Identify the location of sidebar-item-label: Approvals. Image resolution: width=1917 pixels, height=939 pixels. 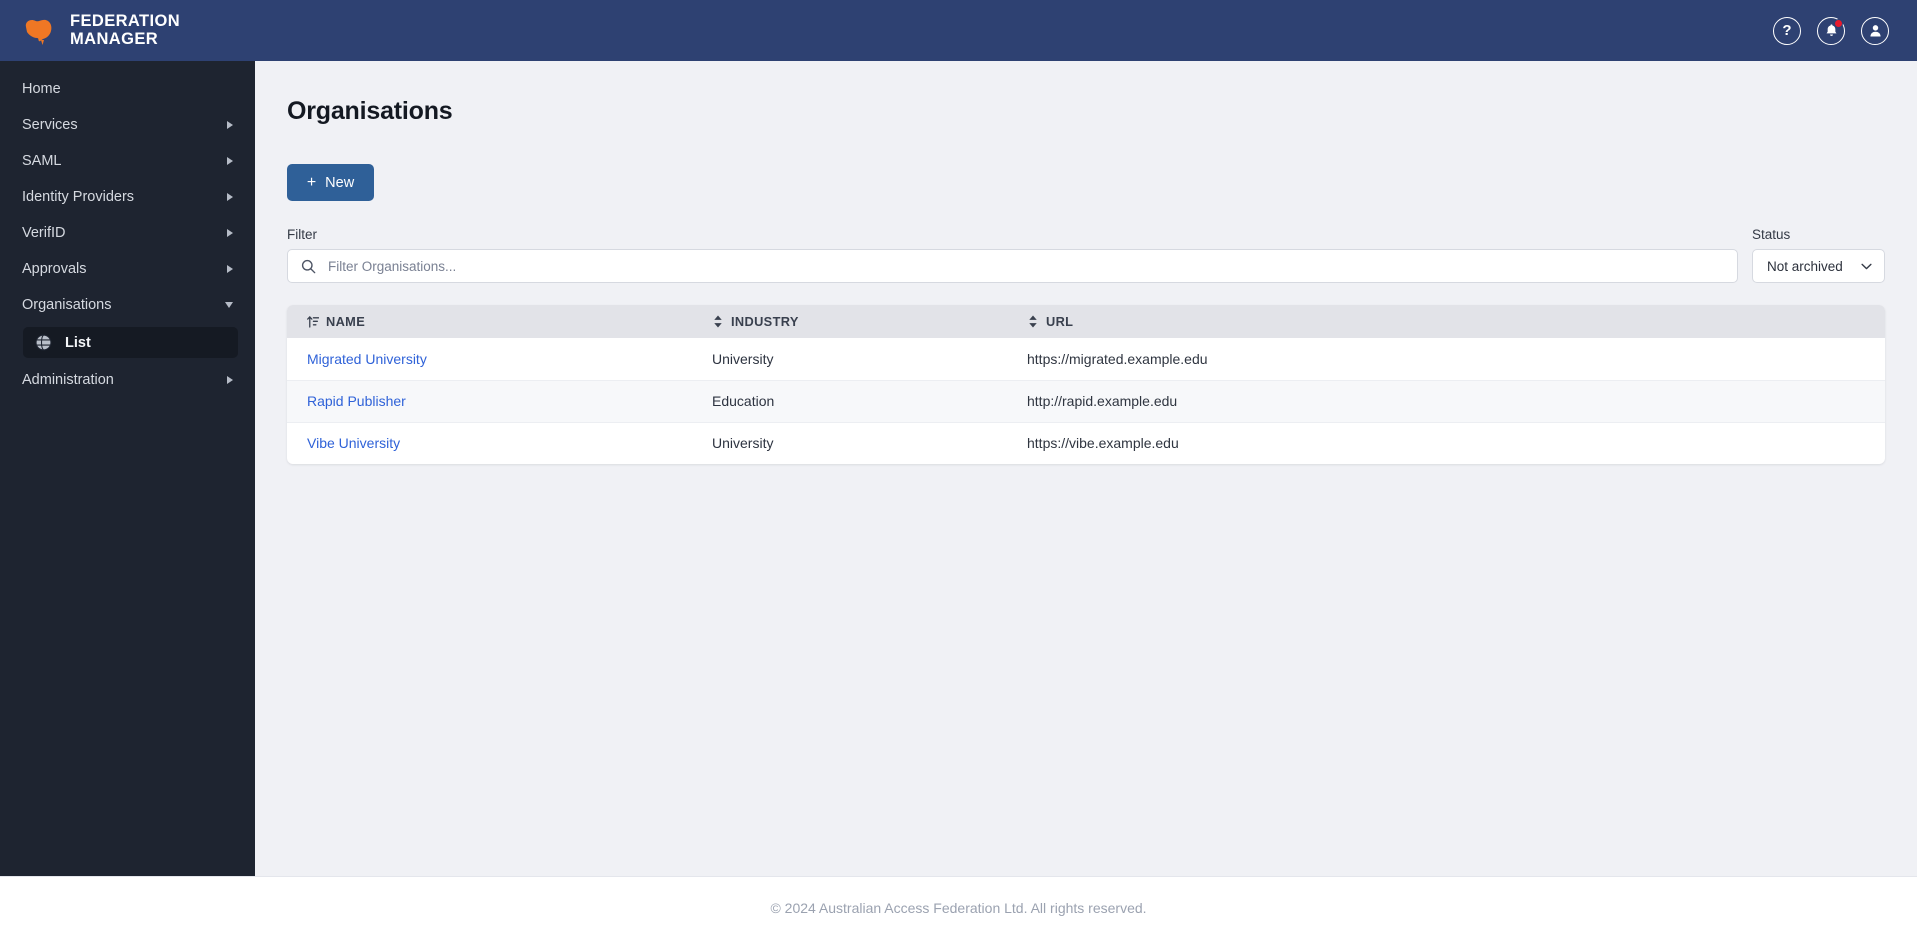
(54, 269).